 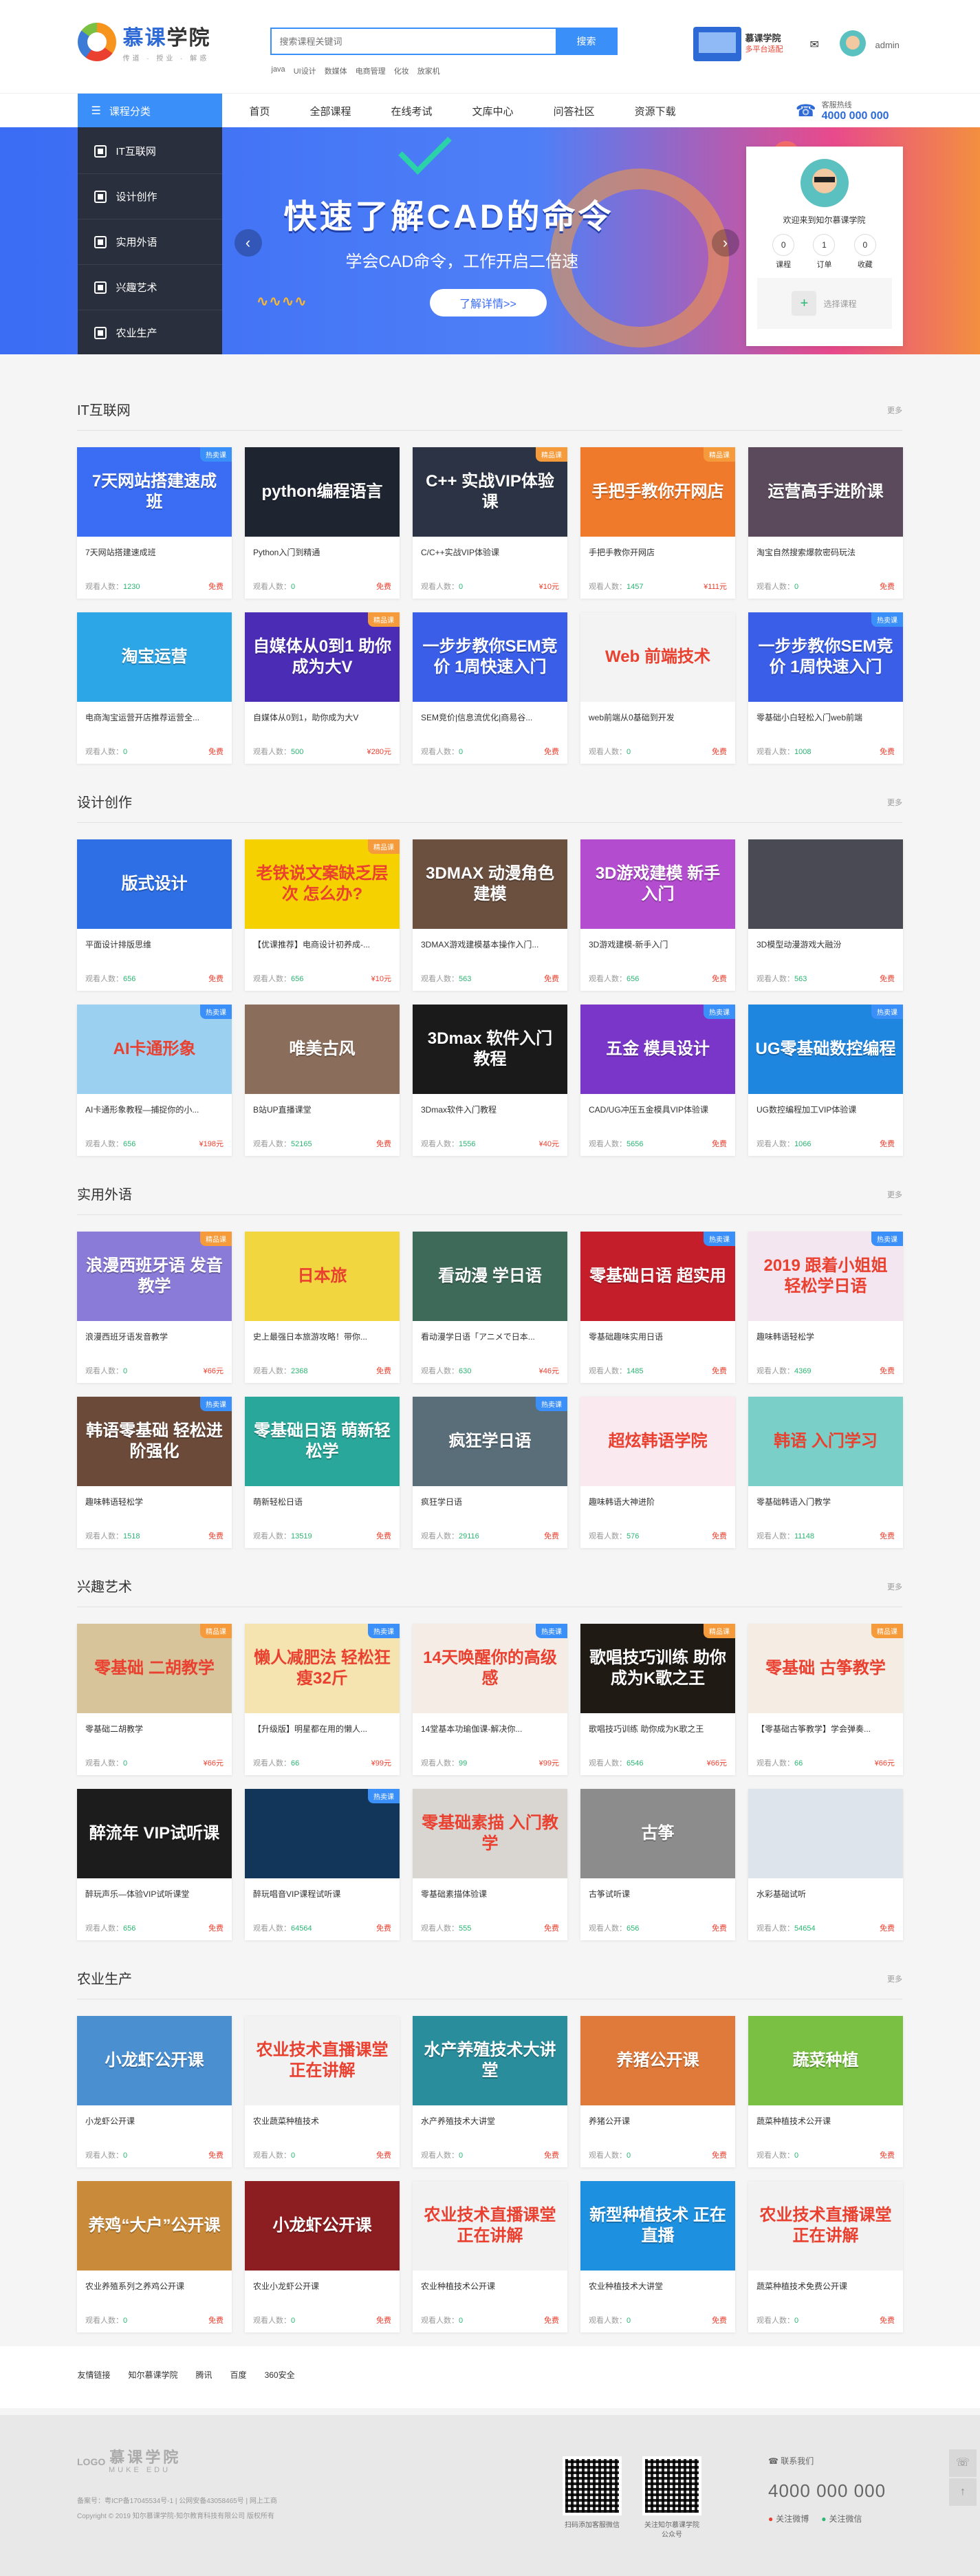 What do you see at coordinates (490, 2116) in the screenshot?
I see `course-title: 水产养殖技术大讲堂` at bounding box center [490, 2116].